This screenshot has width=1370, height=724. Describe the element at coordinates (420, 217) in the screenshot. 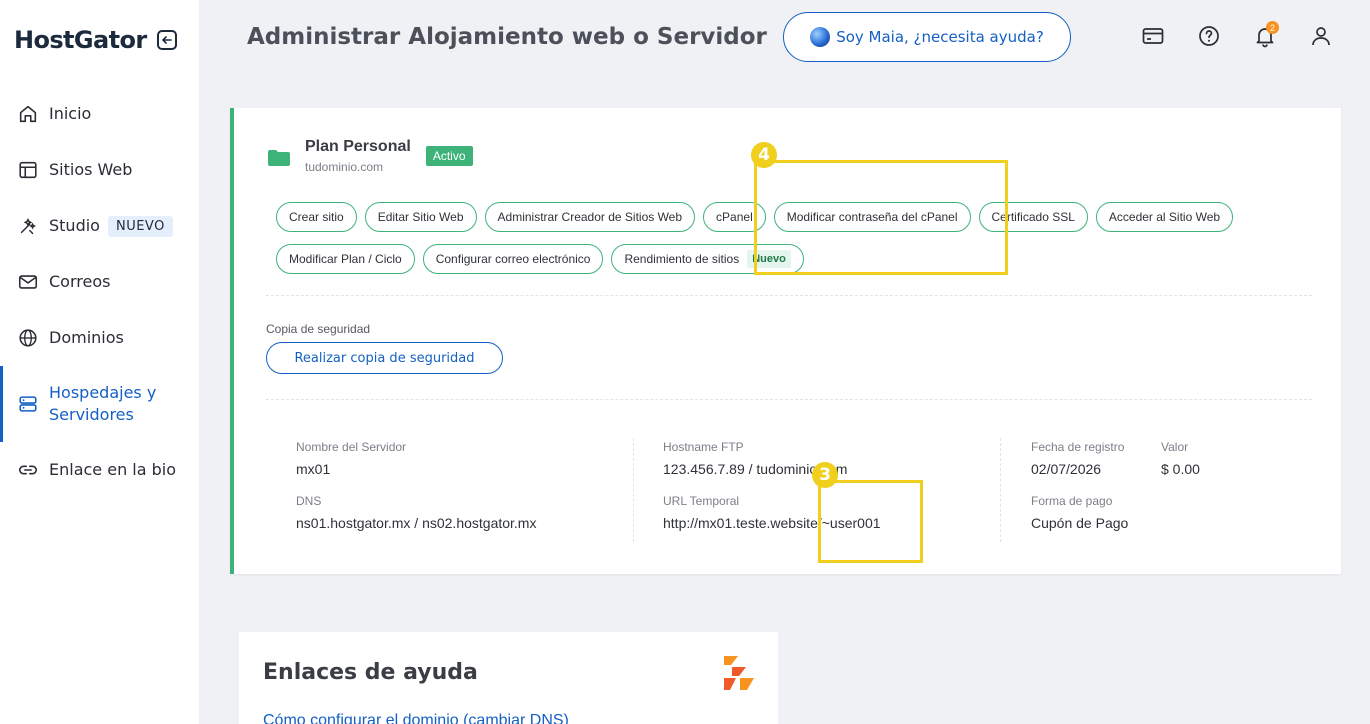

I see `edit-site-button: Editar Sitio Web` at that location.